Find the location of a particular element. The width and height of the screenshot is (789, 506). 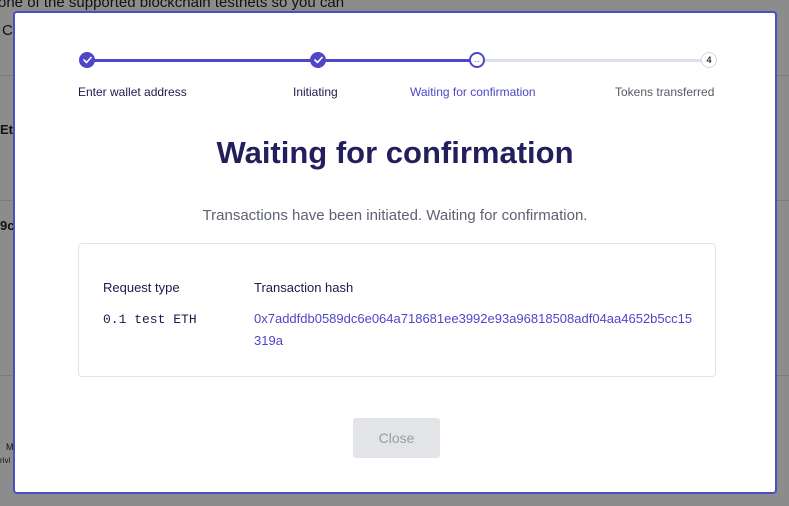

stepper-track-complete is located at coordinates (282, 60).